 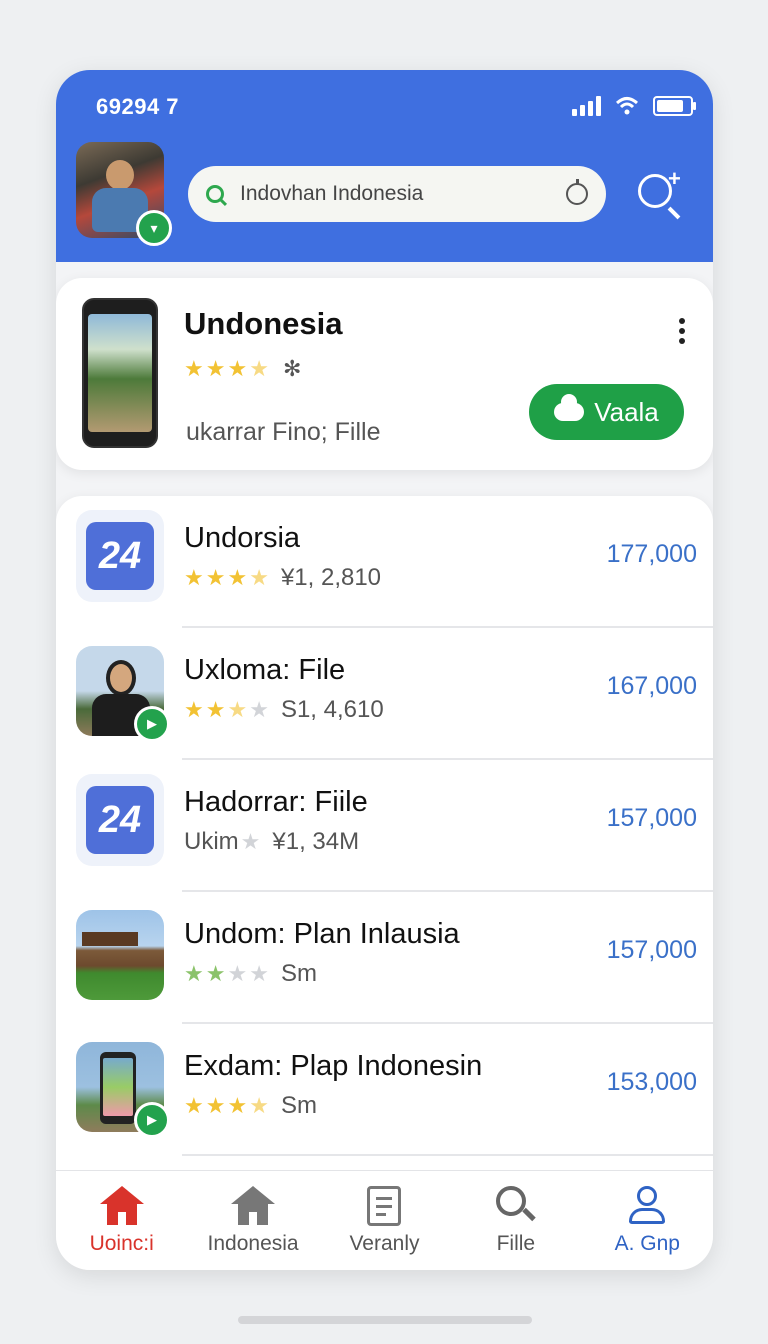 What do you see at coordinates (124, 194) in the screenshot?
I see `user-avatar: ▾` at bounding box center [124, 194].